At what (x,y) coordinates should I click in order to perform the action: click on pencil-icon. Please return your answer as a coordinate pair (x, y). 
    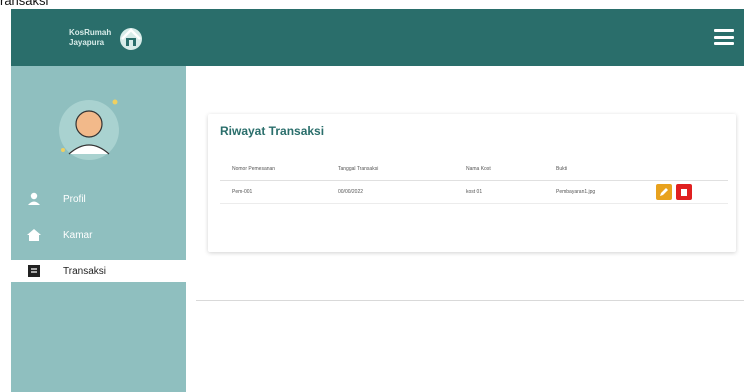
    Looking at the image, I should click on (664, 192).